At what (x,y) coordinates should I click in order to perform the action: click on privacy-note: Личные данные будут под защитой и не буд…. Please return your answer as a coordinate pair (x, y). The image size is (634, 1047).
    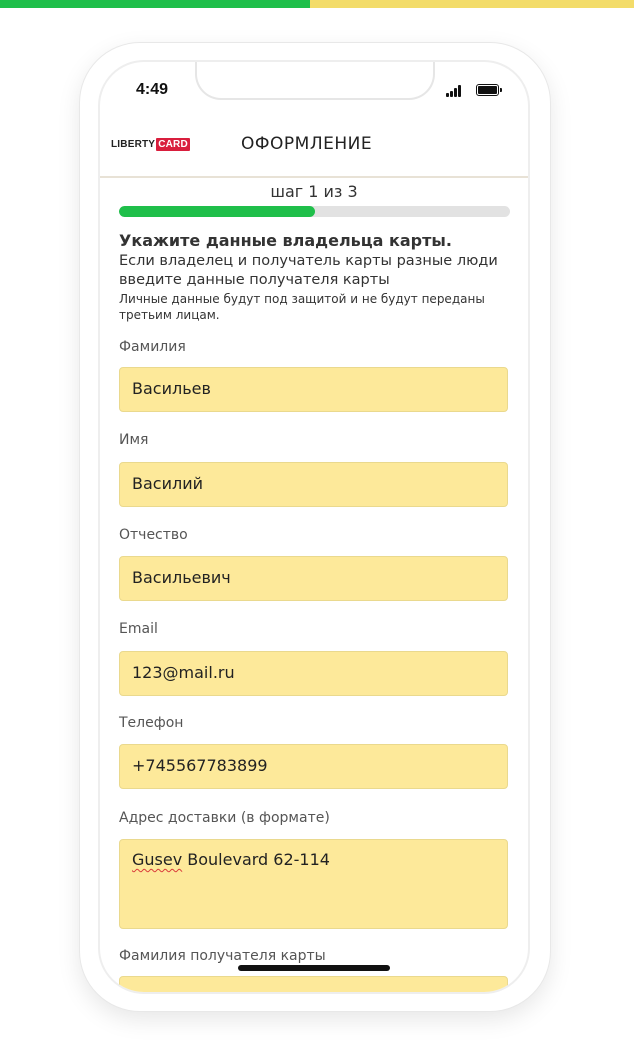
    Looking at the image, I should click on (302, 307).